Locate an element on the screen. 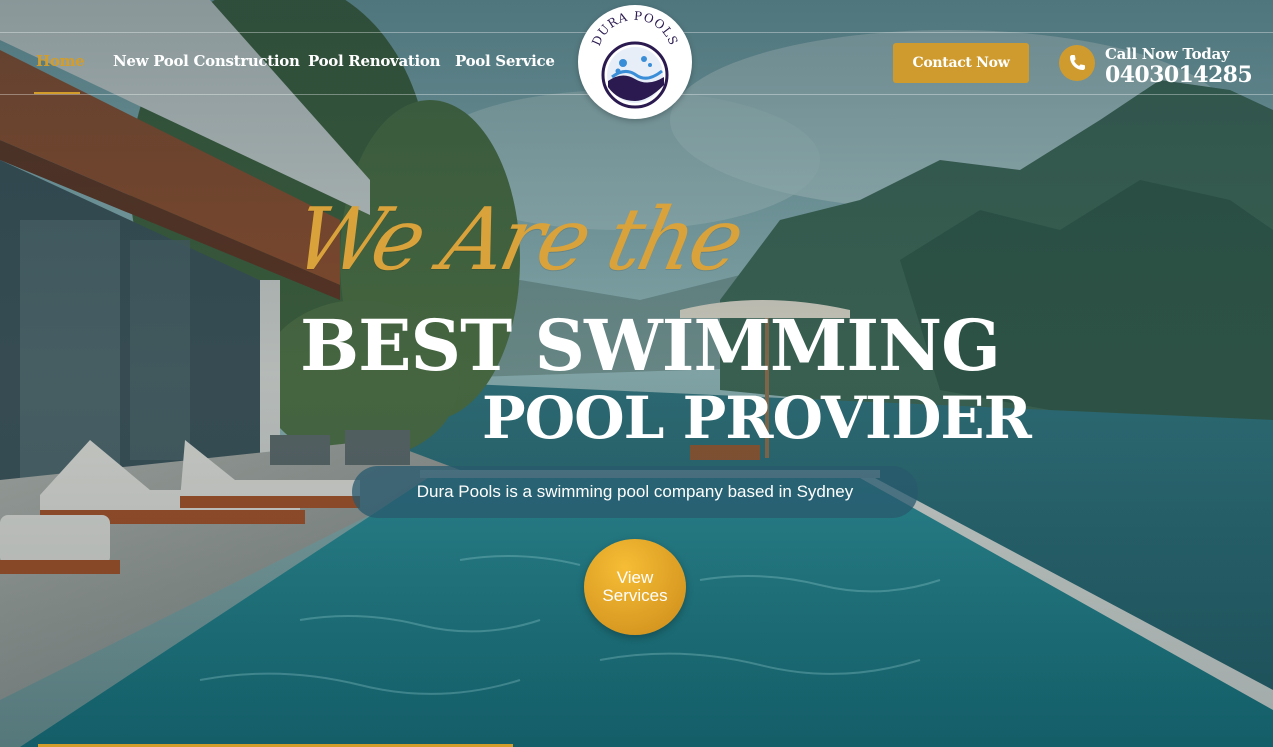 This screenshot has height=747, width=1273. nav-active-indicator is located at coordinates (57, 93).